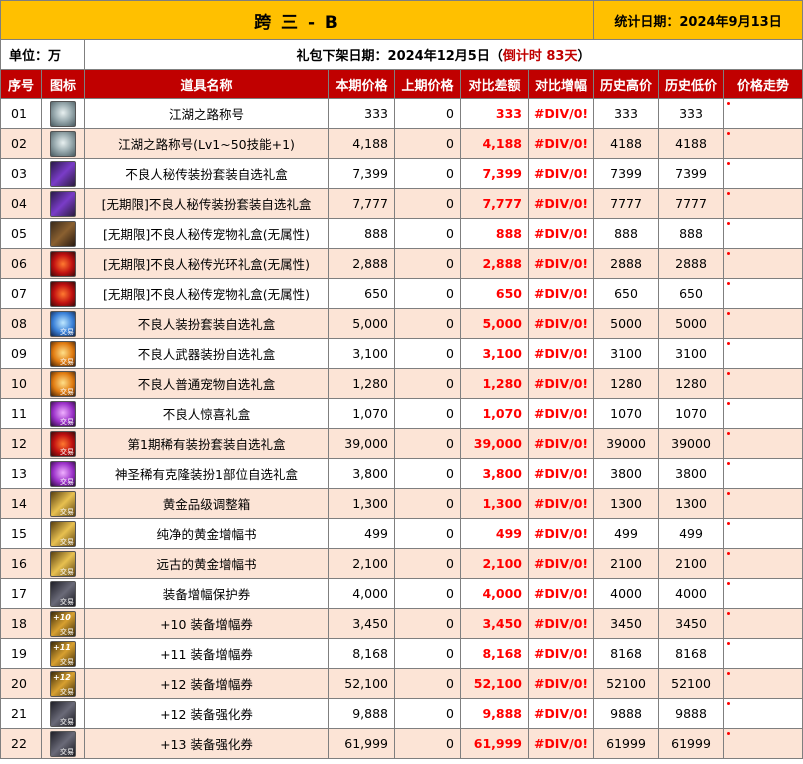 The width and height of the screenshot is (803, 764). What do you see at coordinates (427, 84) in the screenshot?
I see `col-header-previous-price: 上期价格` at bounding box center [427, 84].